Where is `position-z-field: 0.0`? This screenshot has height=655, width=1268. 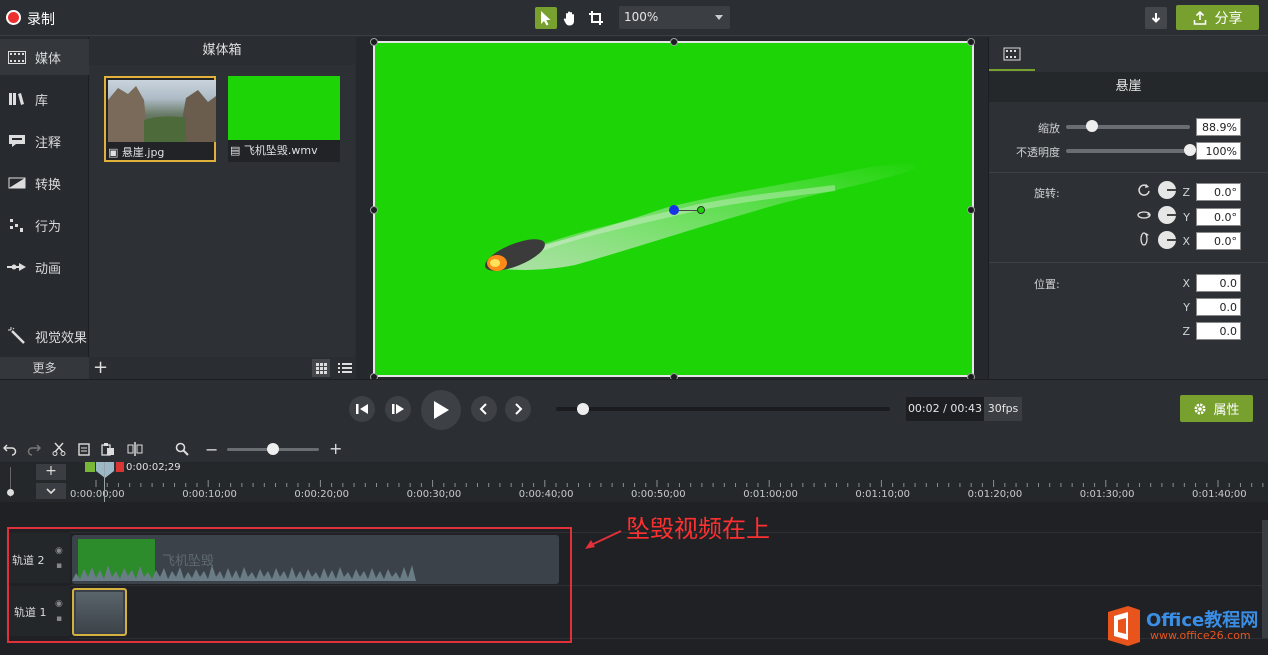 position-z-field: 0.0 is located at coordinates (1218, 331).